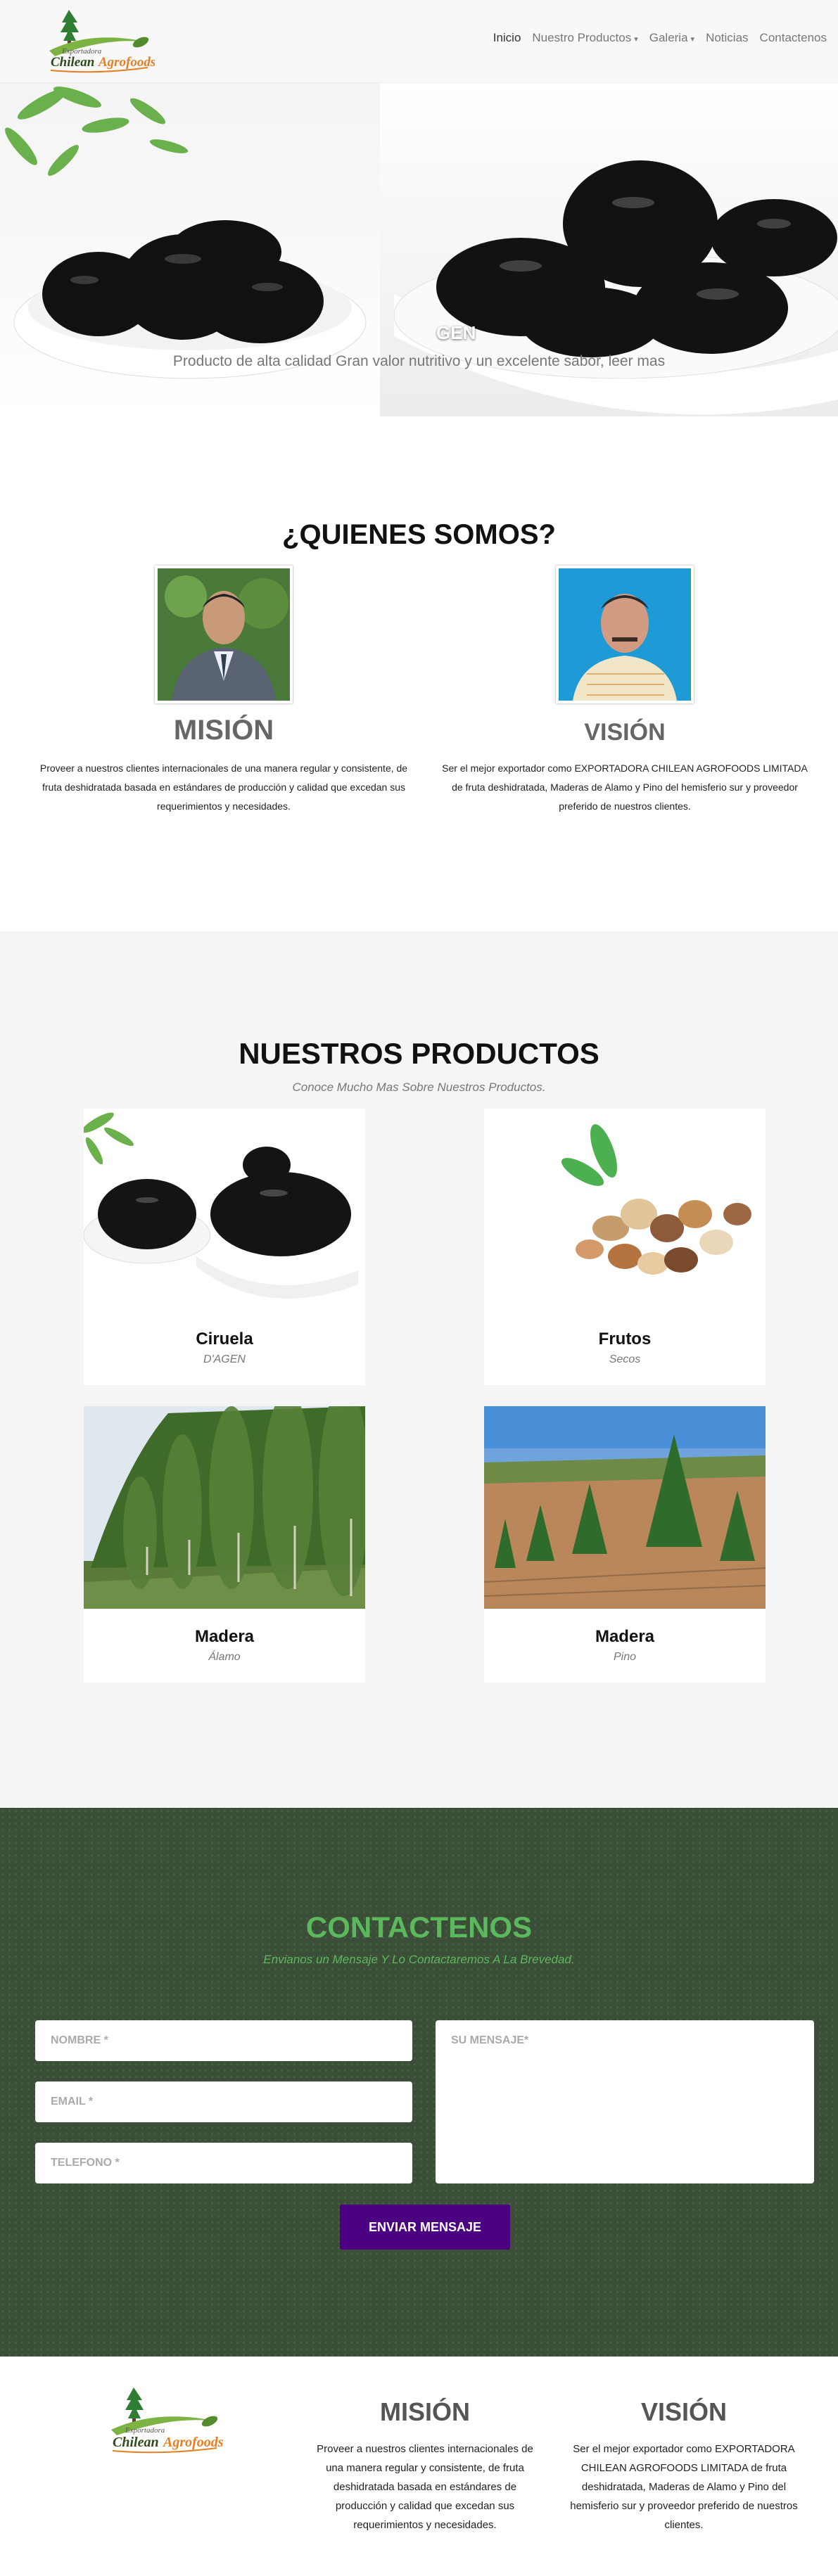 This screenshot has width=838, height=2576. What do you see at coordinates (223, 730) in the screenshot?
I see `mision-title: MISIÓN` at bounding box center [223, 730].